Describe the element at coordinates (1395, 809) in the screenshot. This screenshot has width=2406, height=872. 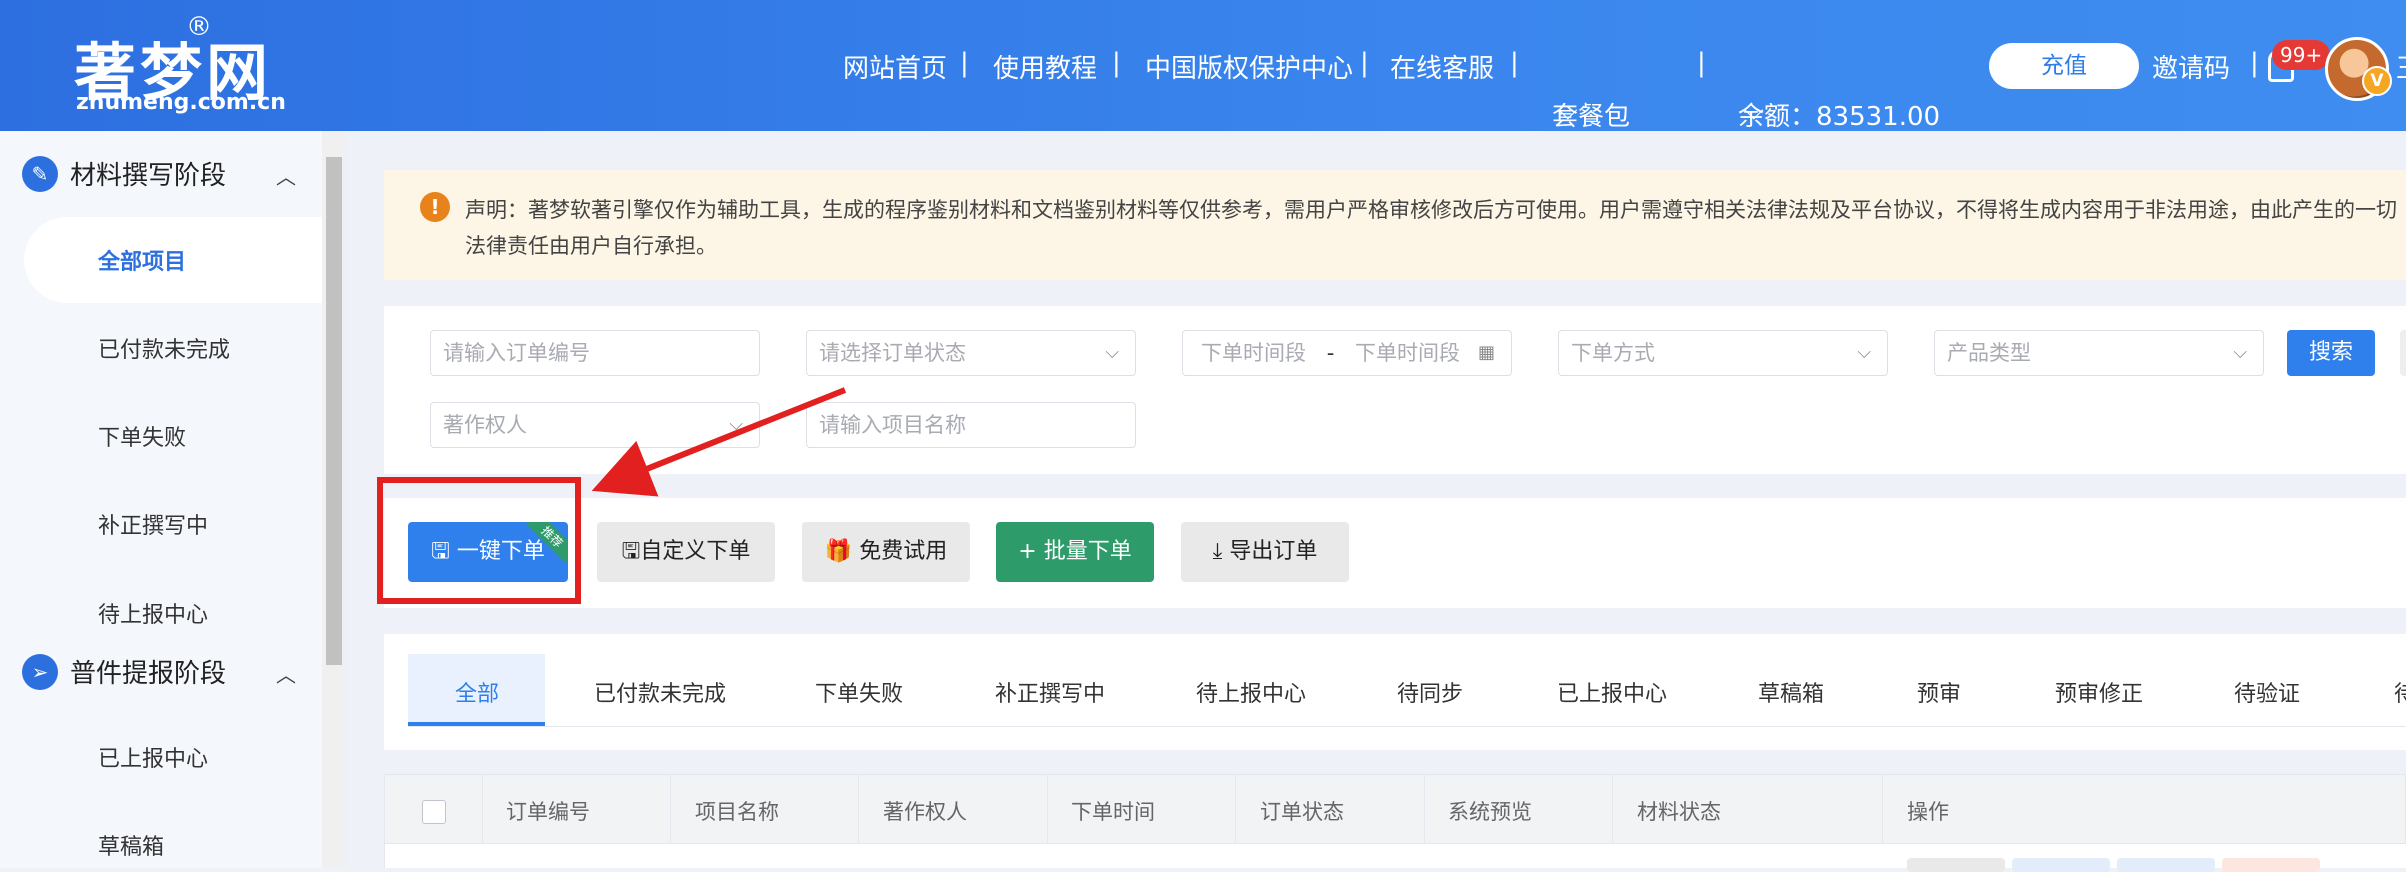
I see `table-header` at that location.